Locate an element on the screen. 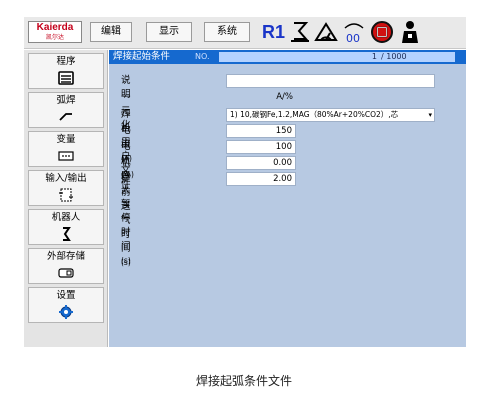 This screenshot has width=488, height=405. pre-flow-time-label: 提前送气时间 is located at coordinates (126, 213).